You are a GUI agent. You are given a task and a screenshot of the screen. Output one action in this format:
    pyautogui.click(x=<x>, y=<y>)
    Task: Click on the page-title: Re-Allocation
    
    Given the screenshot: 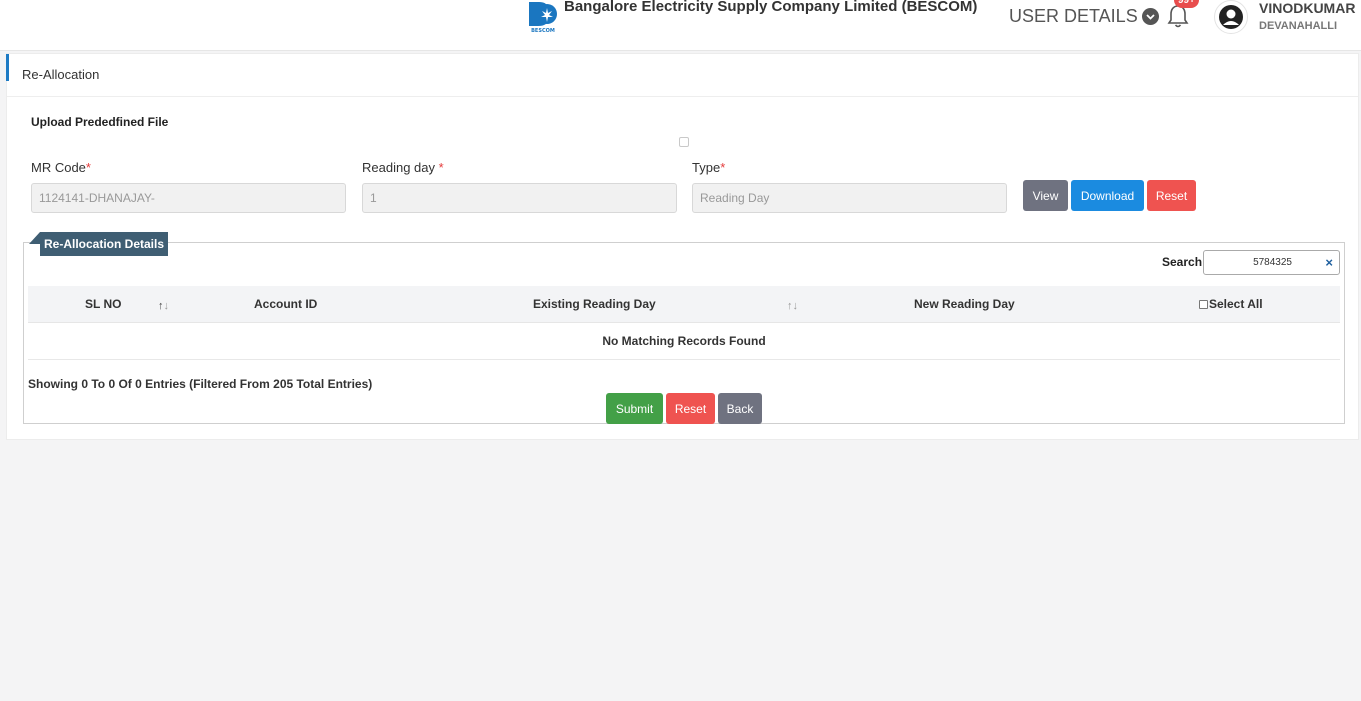 What is the action you would take?
    pyautogui.click(x=61, y=74)
    